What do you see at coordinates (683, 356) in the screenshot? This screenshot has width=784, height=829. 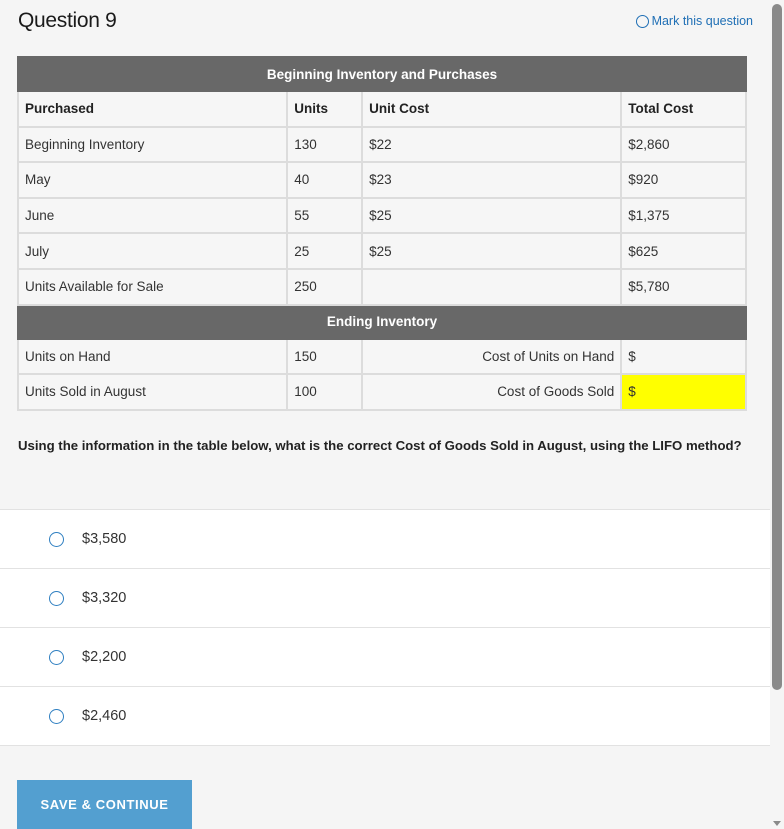 I see `cost-of-units-on-hand-value: $` at bounding box center [683, 356].